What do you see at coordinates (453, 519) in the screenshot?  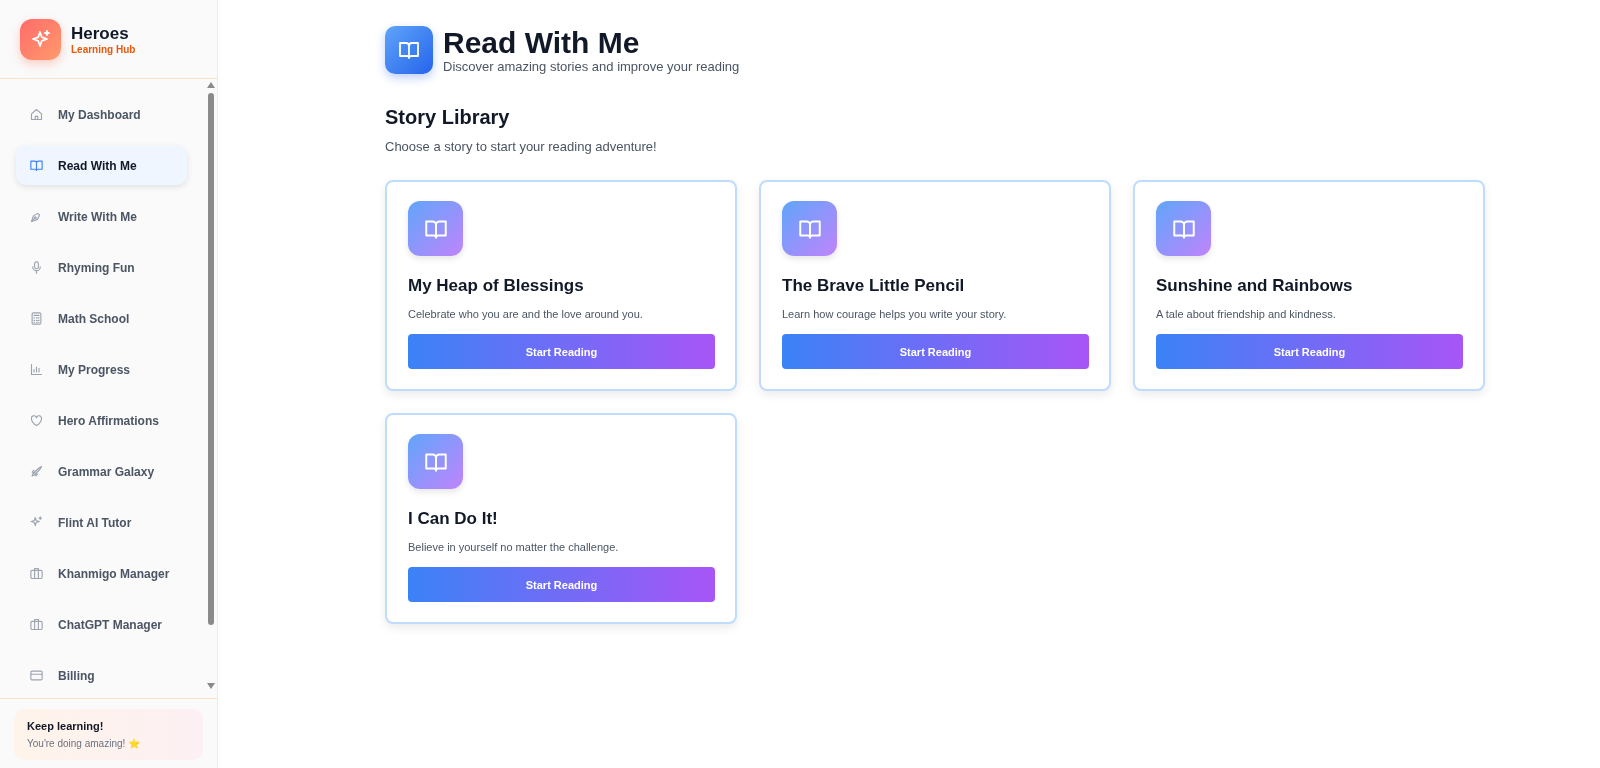 I see `story-title: I Can Do It!` at bounding box center [453, 519].